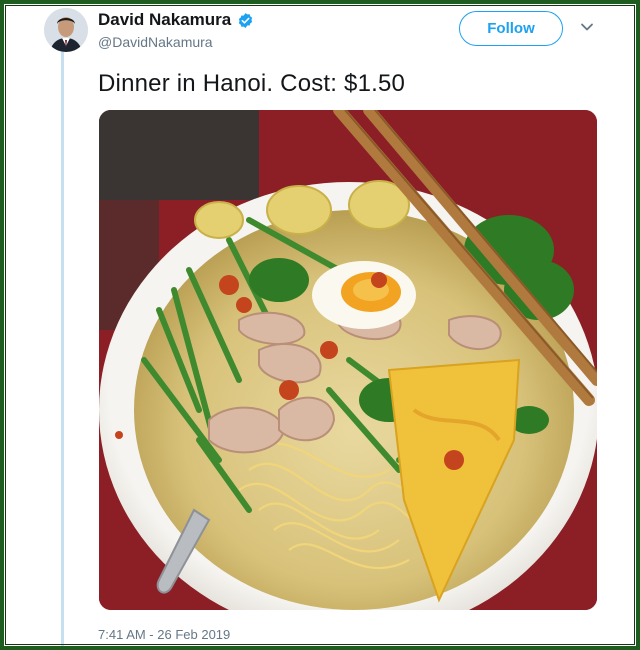  I want to click on chevron-down-icon, so click(587, 27).